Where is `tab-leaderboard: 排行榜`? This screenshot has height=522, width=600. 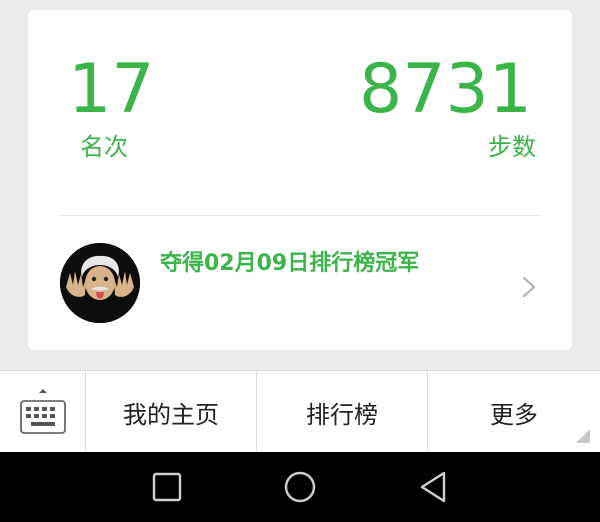 tab-leaderboard: 排行榜 is located at coordinates (342, 412).